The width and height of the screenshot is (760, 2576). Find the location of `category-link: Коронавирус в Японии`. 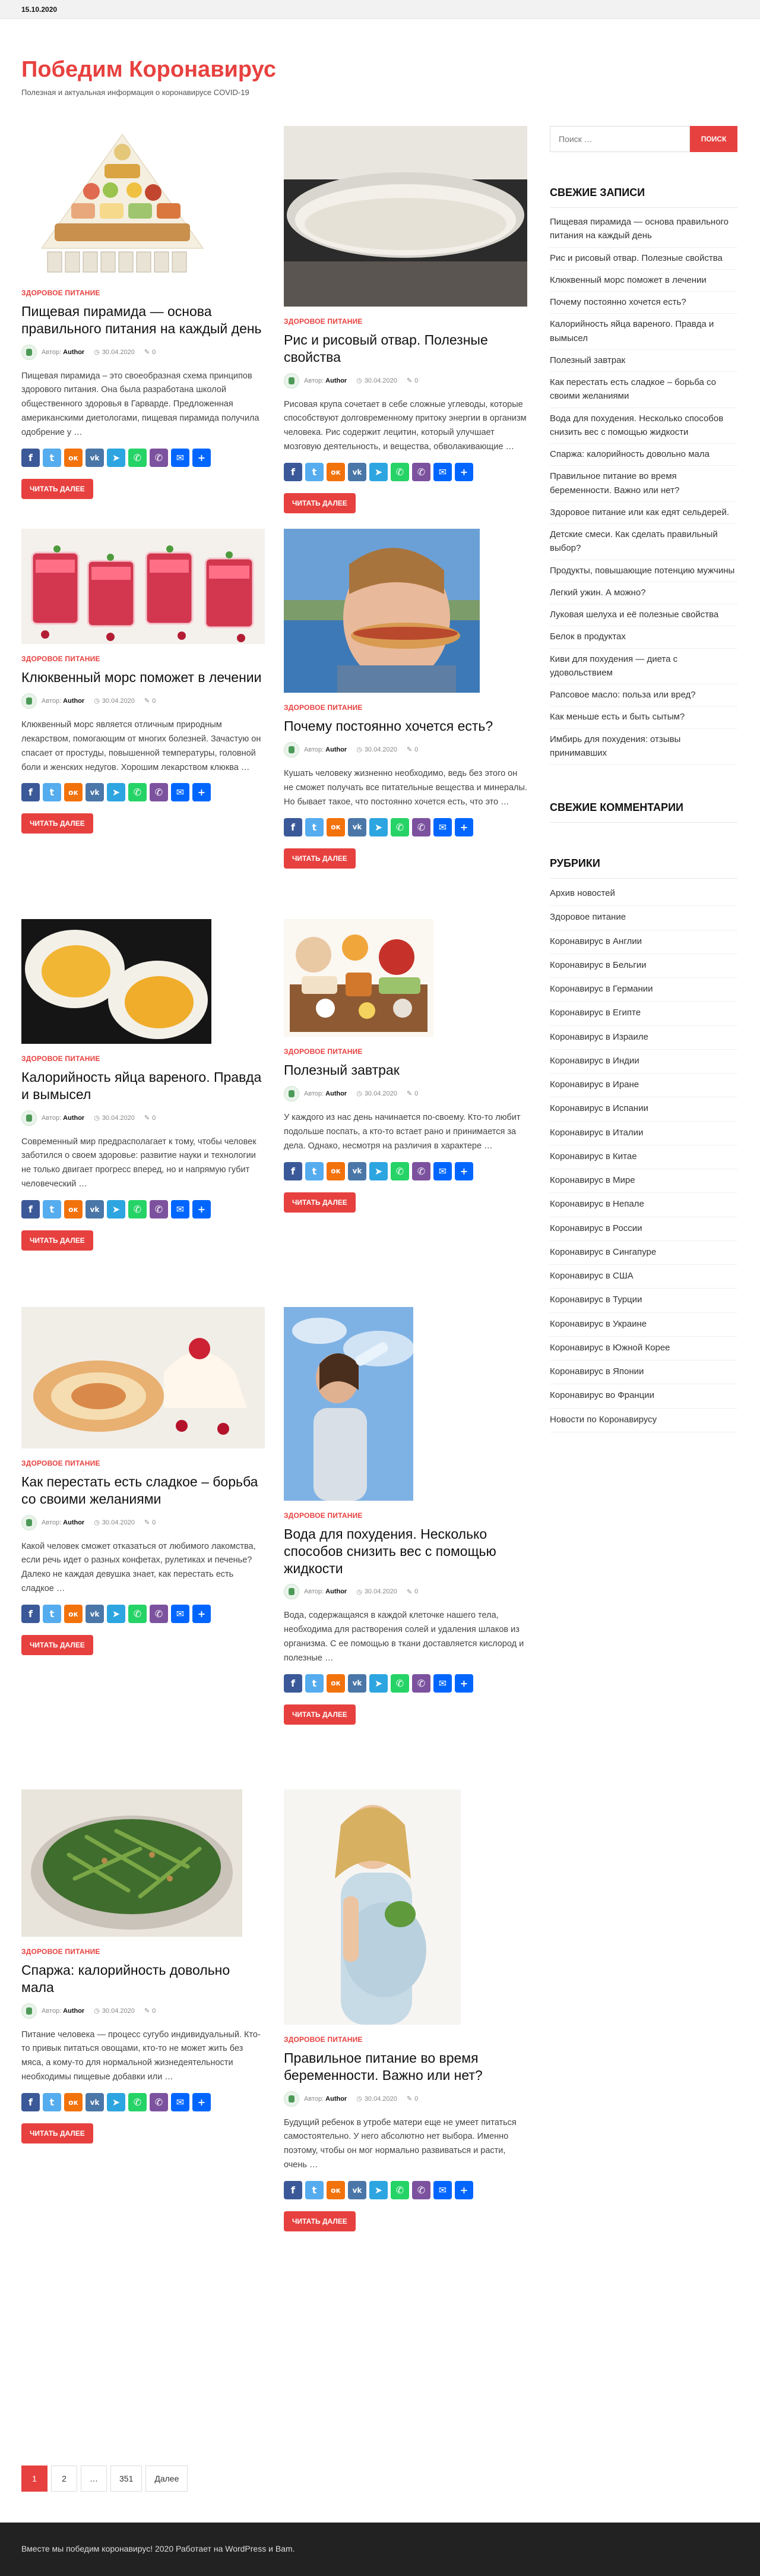

category-link: Коронавирус в Японии is located at coordinates (643, 1372).